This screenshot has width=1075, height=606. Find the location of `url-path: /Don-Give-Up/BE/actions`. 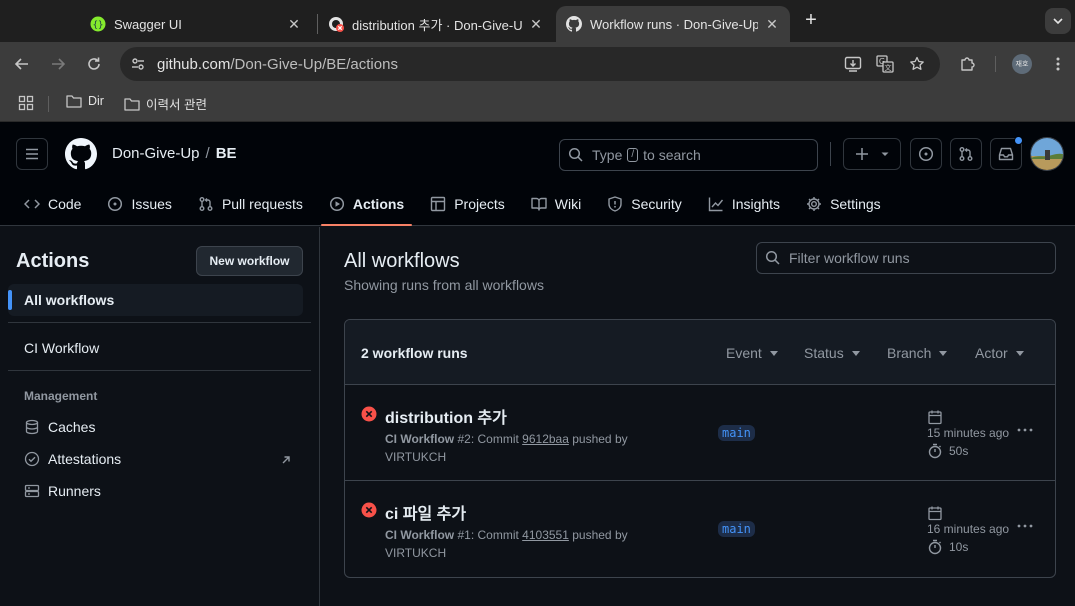

url-path: /Don-Give-Up/BE/actions is located at coordinates (314, 64).